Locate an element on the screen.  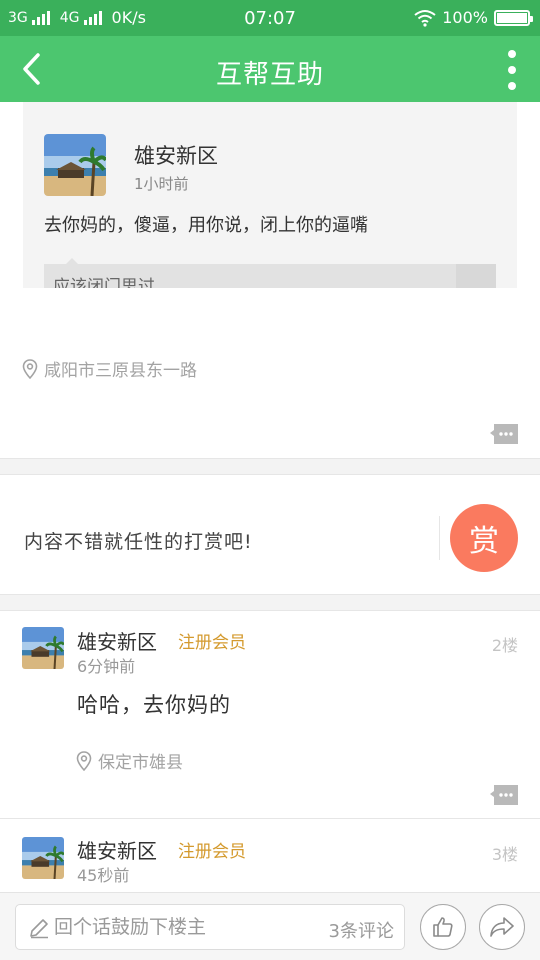
comment-input-box: 3条评论 is located at coordinates (210, 927).